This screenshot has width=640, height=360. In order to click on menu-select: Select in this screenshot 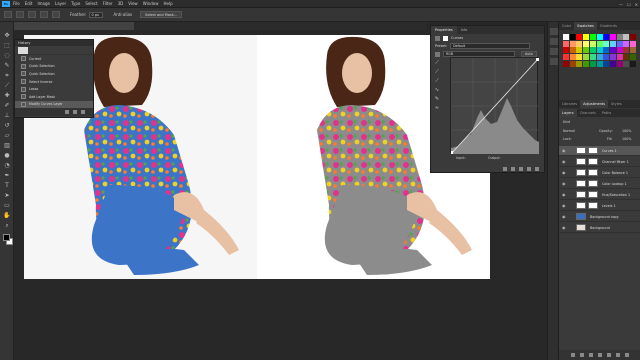, I will do `click(91, 3)`.